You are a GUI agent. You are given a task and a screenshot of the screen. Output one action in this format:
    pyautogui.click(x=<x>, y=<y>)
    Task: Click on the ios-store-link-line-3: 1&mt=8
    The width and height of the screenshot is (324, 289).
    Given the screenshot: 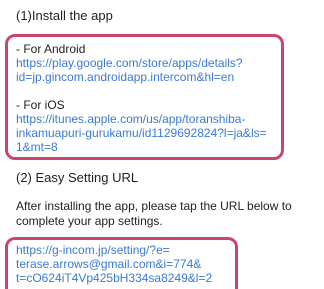 What is the action you would take?
    pyautogui.click(x=37, y=147)
    